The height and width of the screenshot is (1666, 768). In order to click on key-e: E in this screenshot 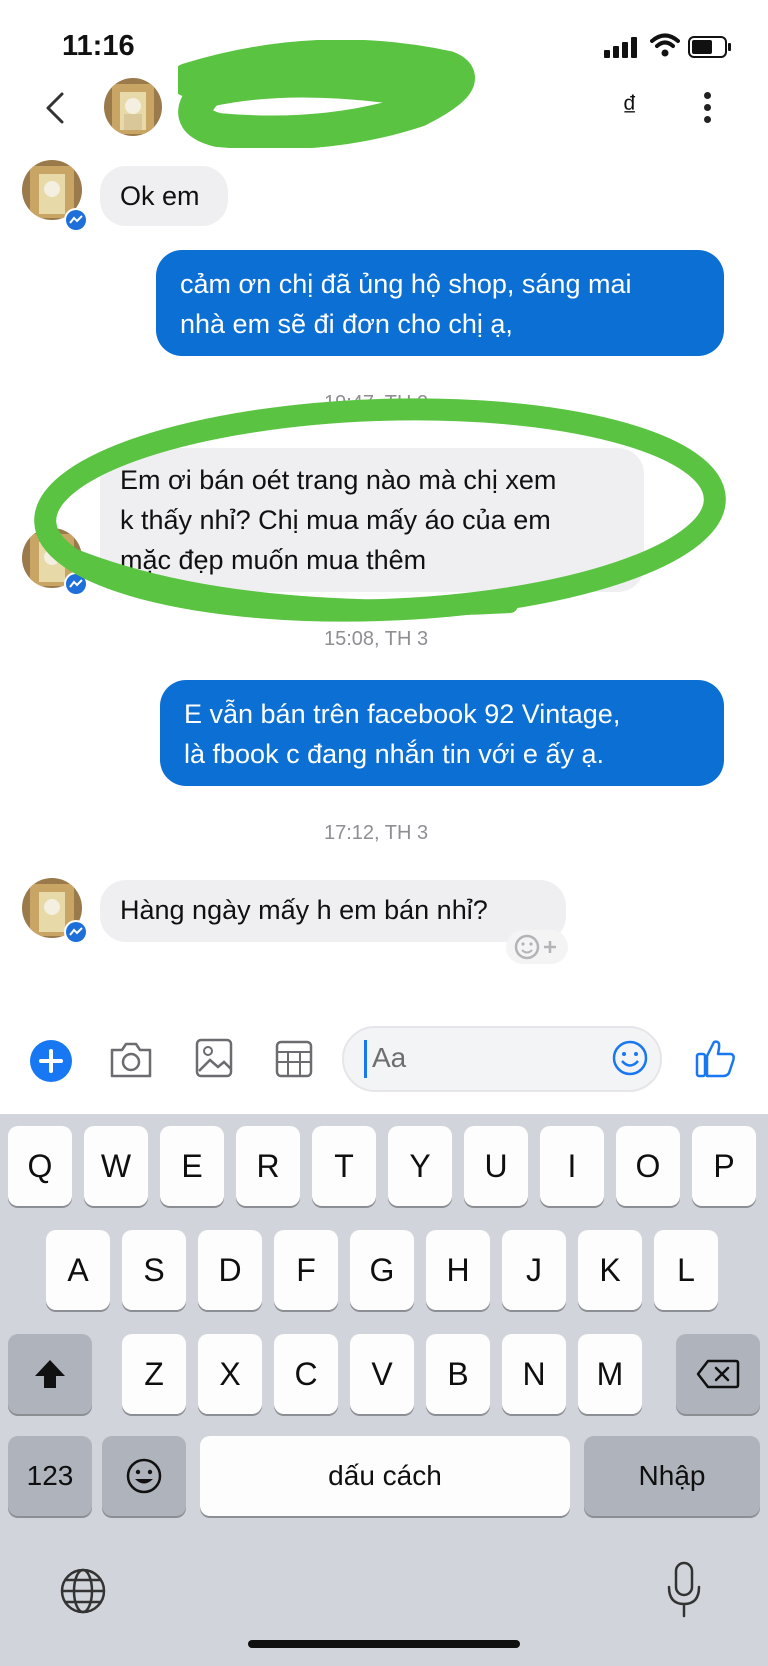, I will do `click(192, 1166)`.